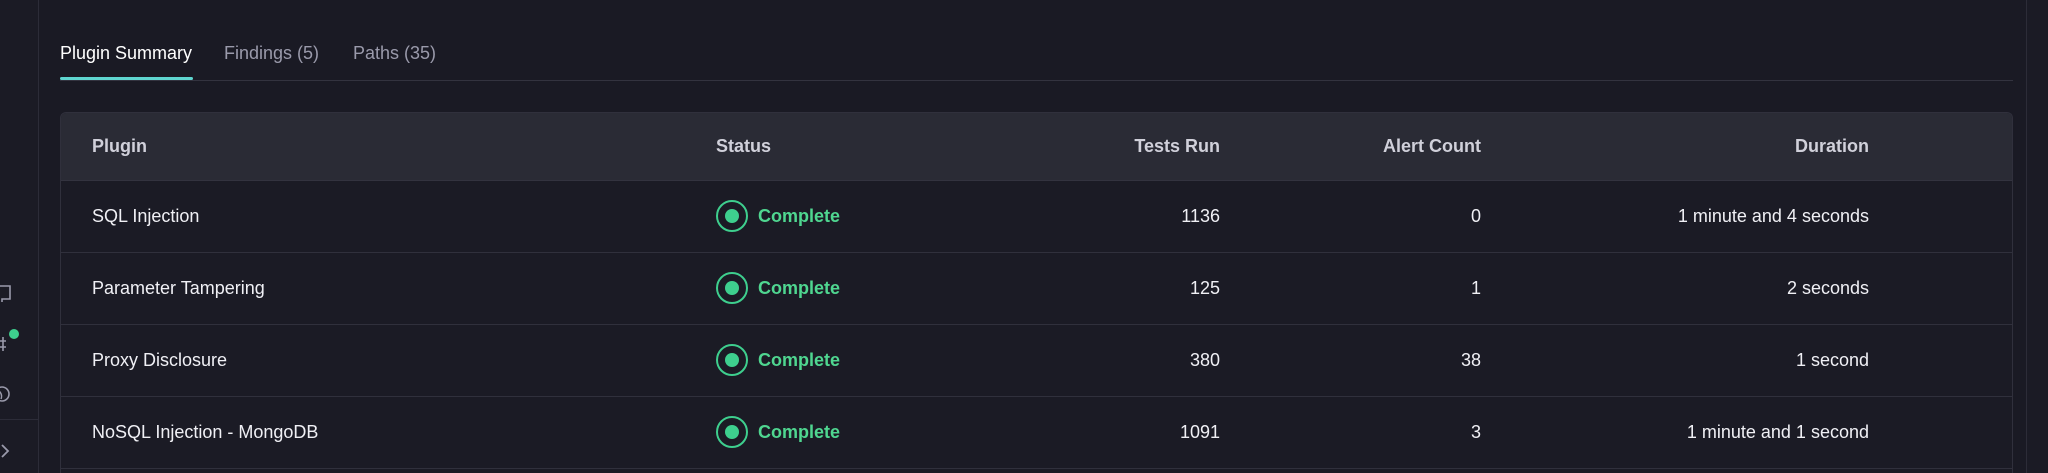 This screenshot has width=2048, height=473. Describe the element at coordinates (1204, 288) in the screenshot. I see `tests-run-value: 125` at that location.